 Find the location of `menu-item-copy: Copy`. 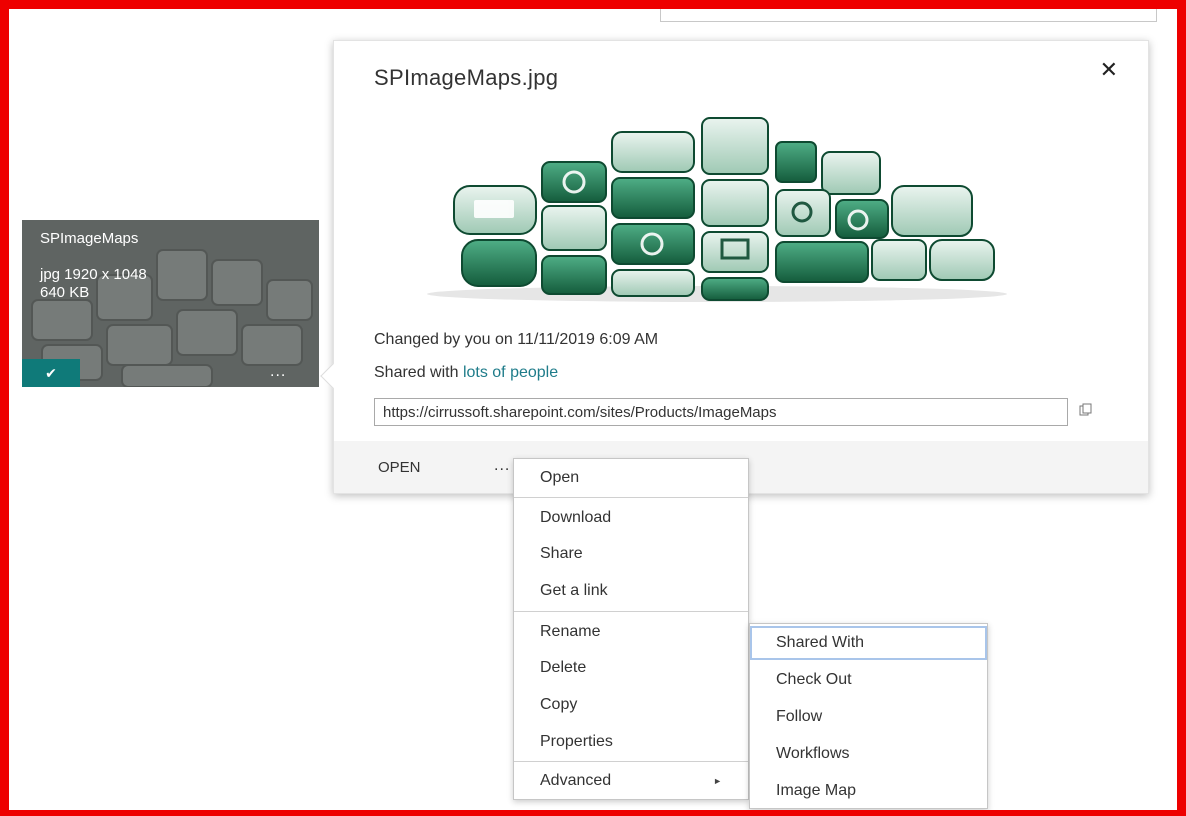

menu-item-copy: Copy is located at coordinates (631, 705).